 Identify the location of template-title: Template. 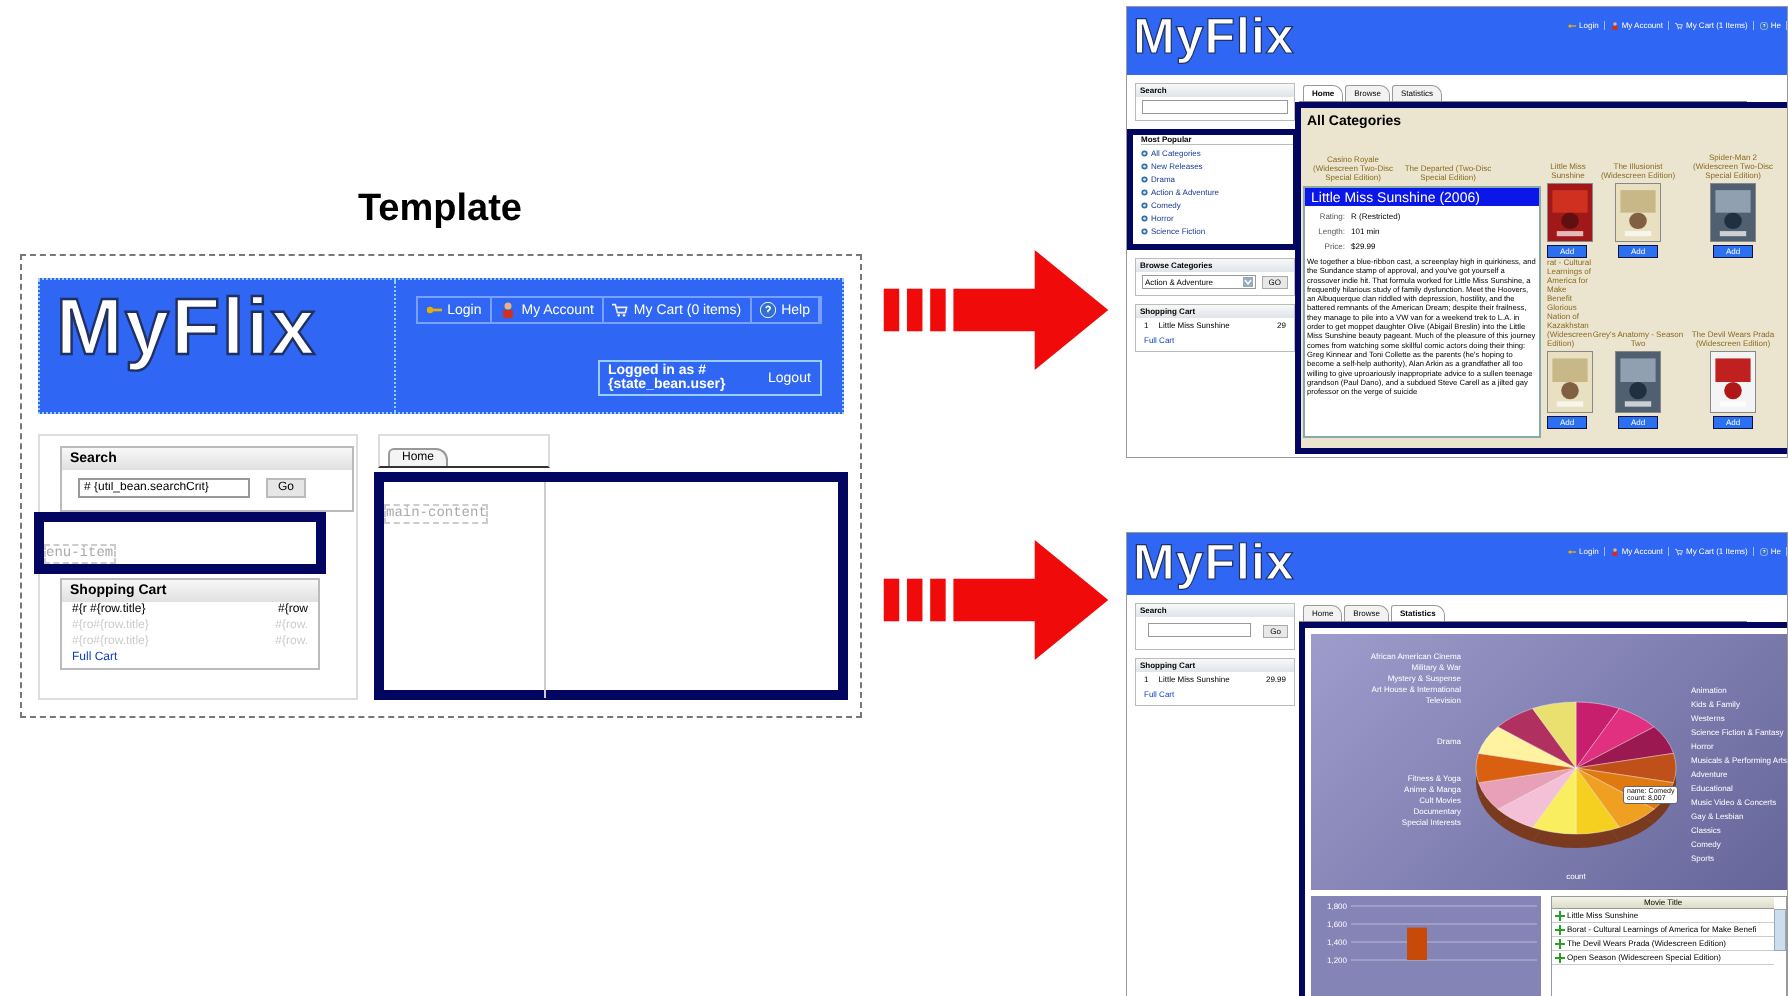
(439, 210).